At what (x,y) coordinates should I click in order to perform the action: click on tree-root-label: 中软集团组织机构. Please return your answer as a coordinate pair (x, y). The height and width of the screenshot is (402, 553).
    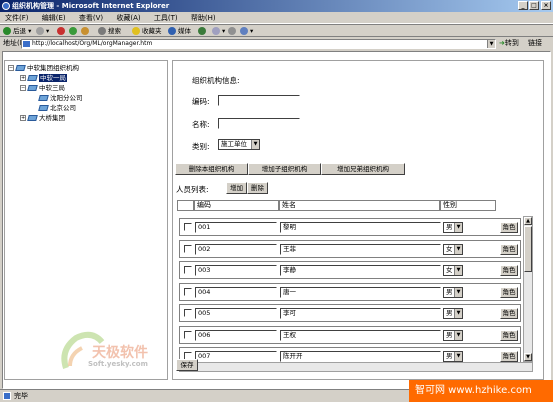
    Looking at the image, I should click on (53, 68).